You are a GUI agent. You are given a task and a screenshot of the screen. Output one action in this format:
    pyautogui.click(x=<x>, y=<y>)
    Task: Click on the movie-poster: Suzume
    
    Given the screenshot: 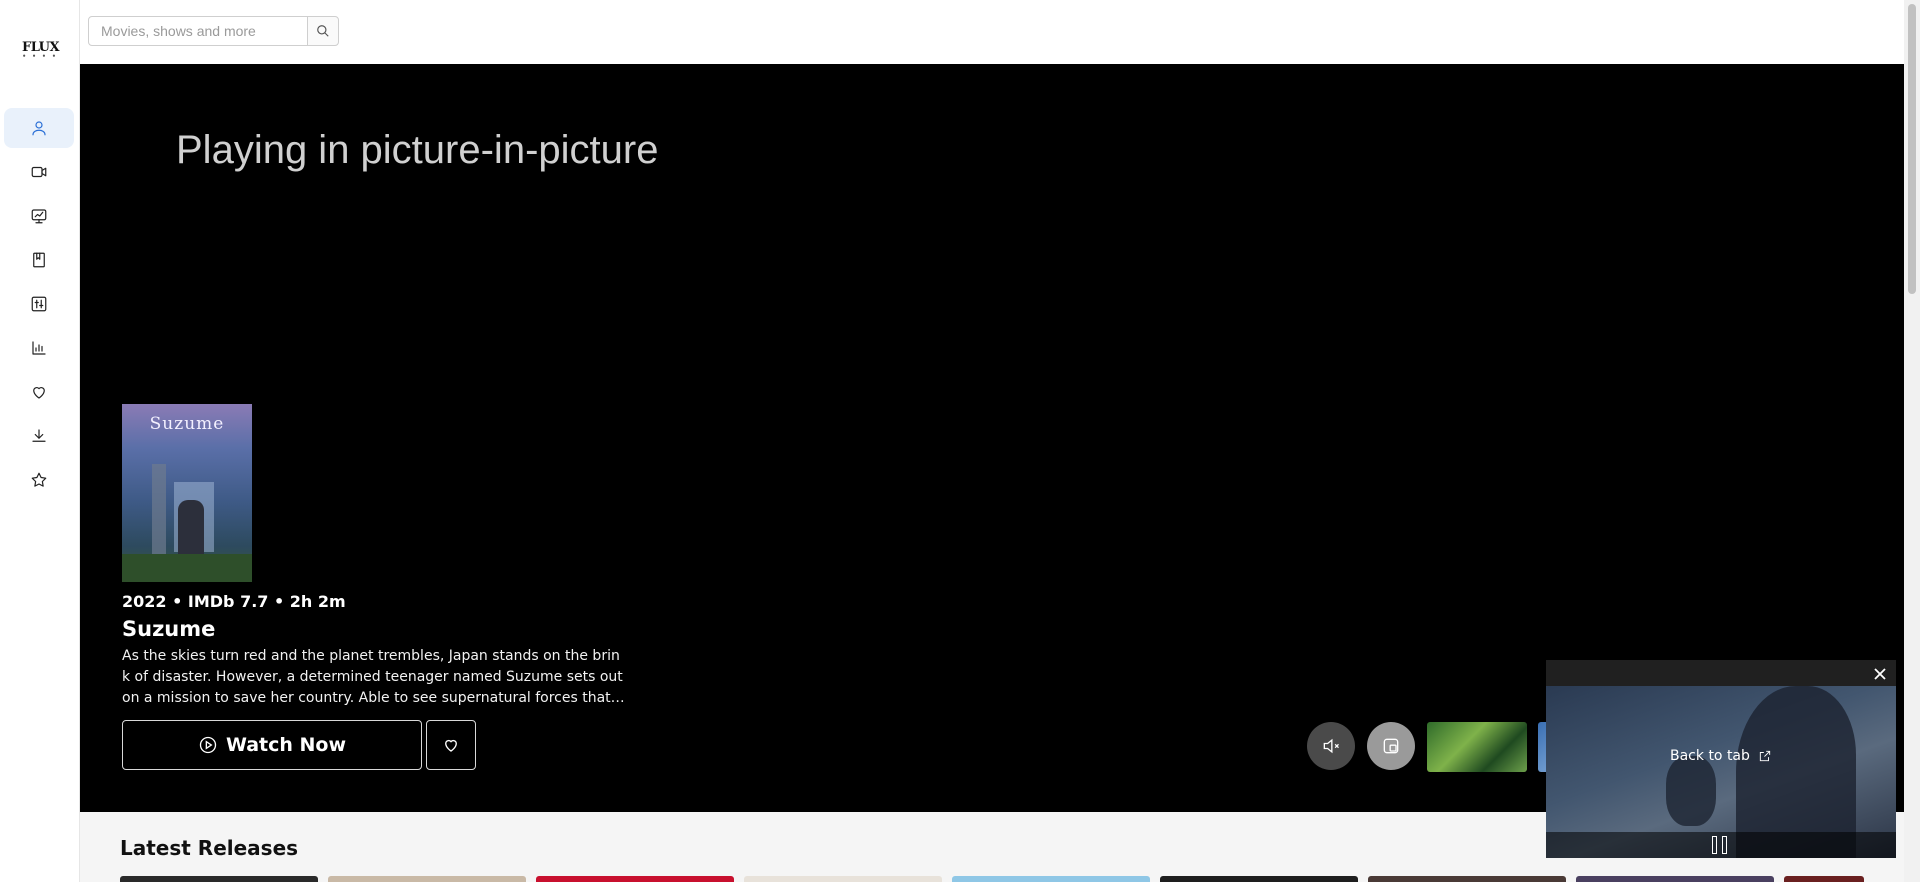 What is the action you would take?
    pyautogui.click(x=187, y=493)
    